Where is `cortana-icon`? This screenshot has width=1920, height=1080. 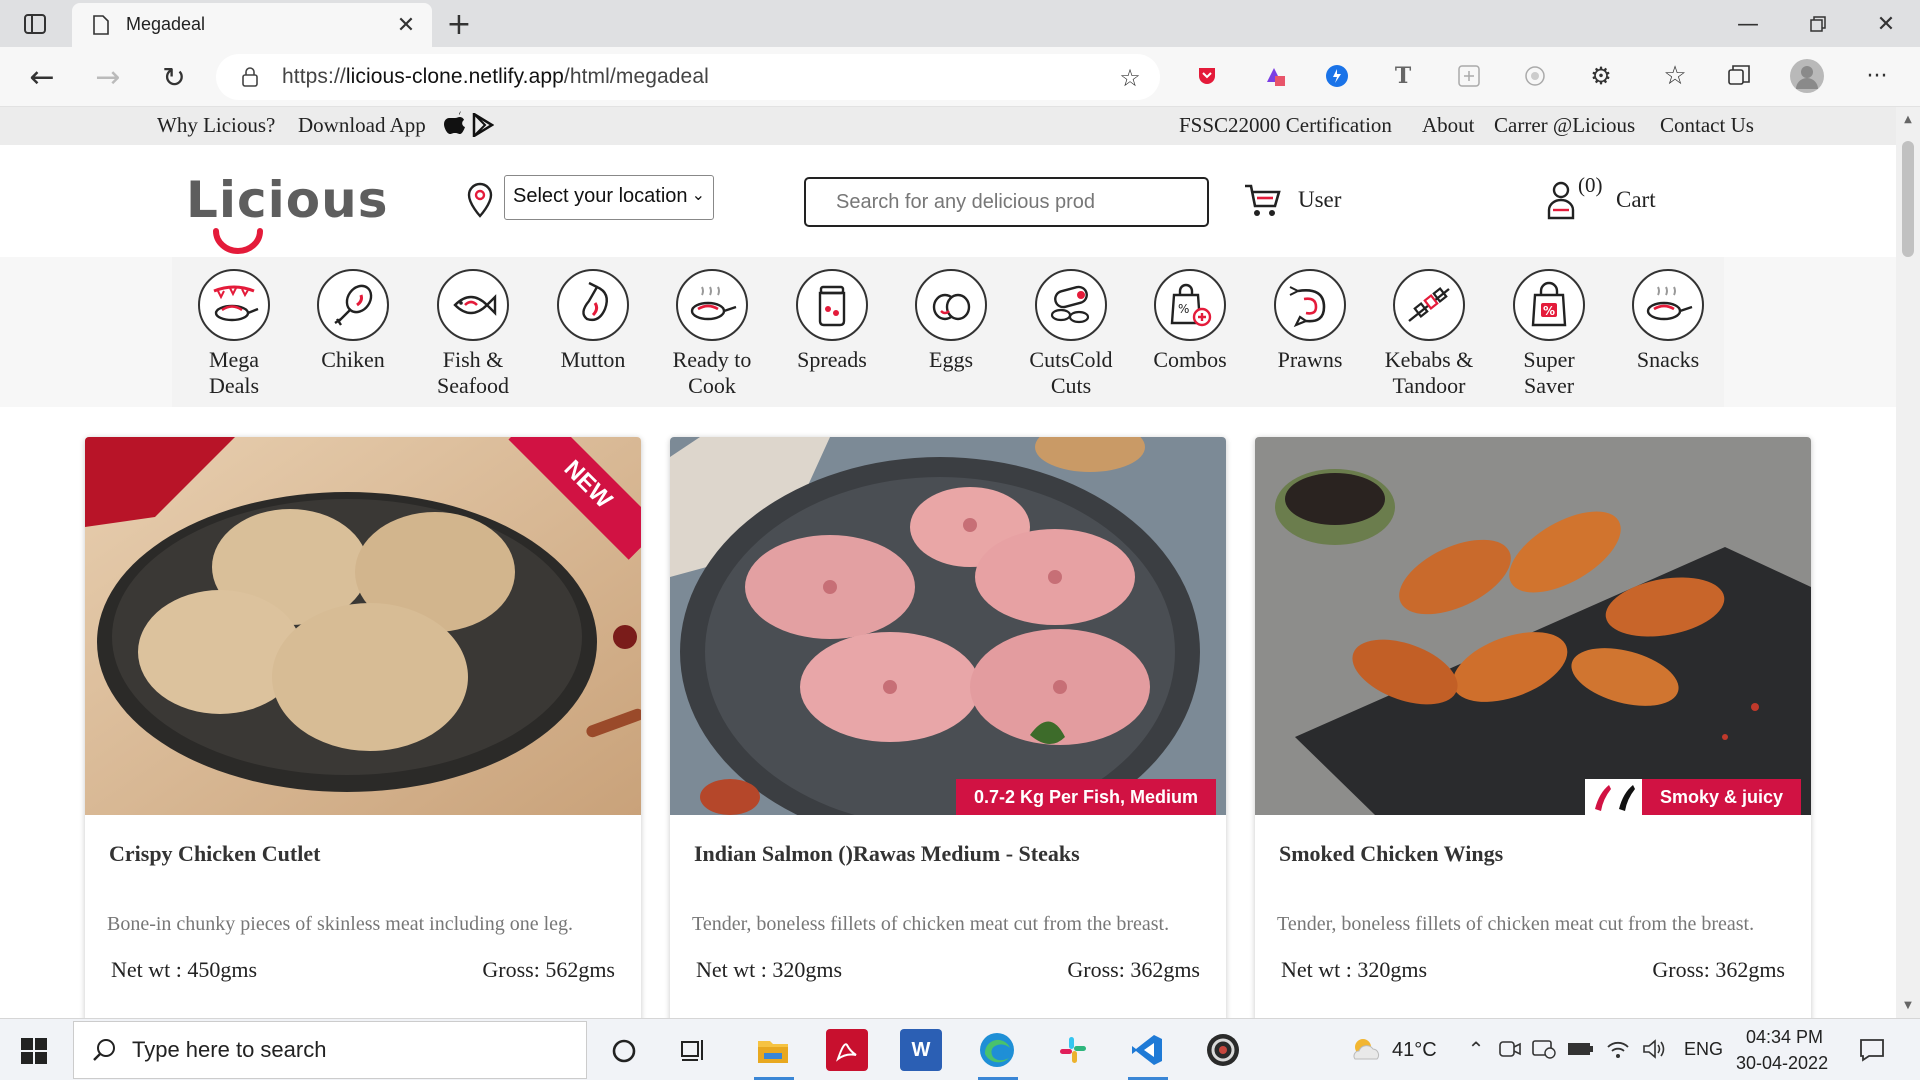
cortana-icon is located at coordinates (624, 1051).